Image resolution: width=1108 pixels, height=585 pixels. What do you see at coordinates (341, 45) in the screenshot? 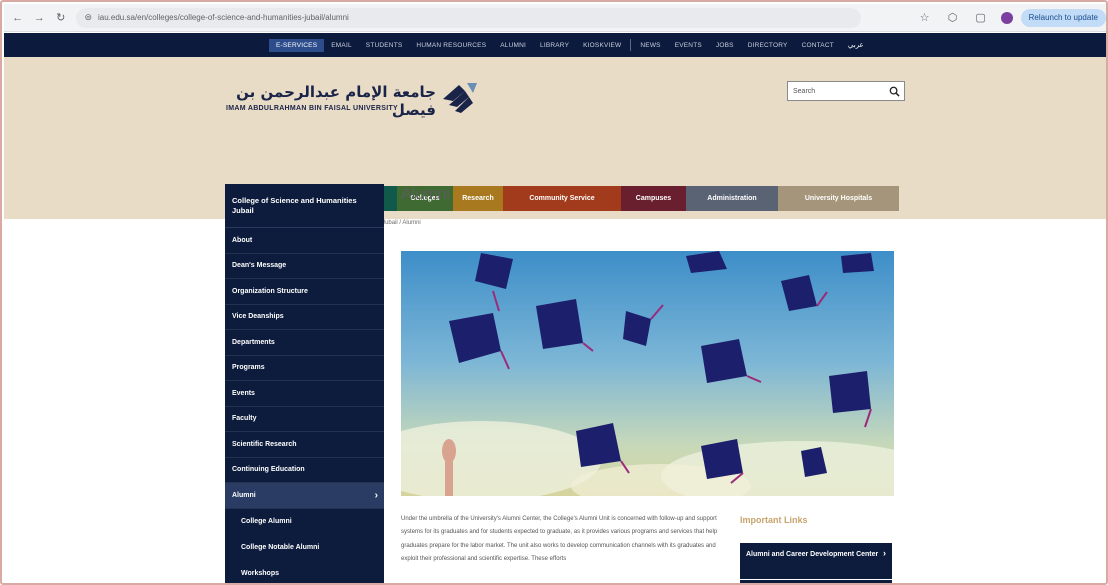
I see `utility-link-email: EMAIL` at bounding box center [341, 45].